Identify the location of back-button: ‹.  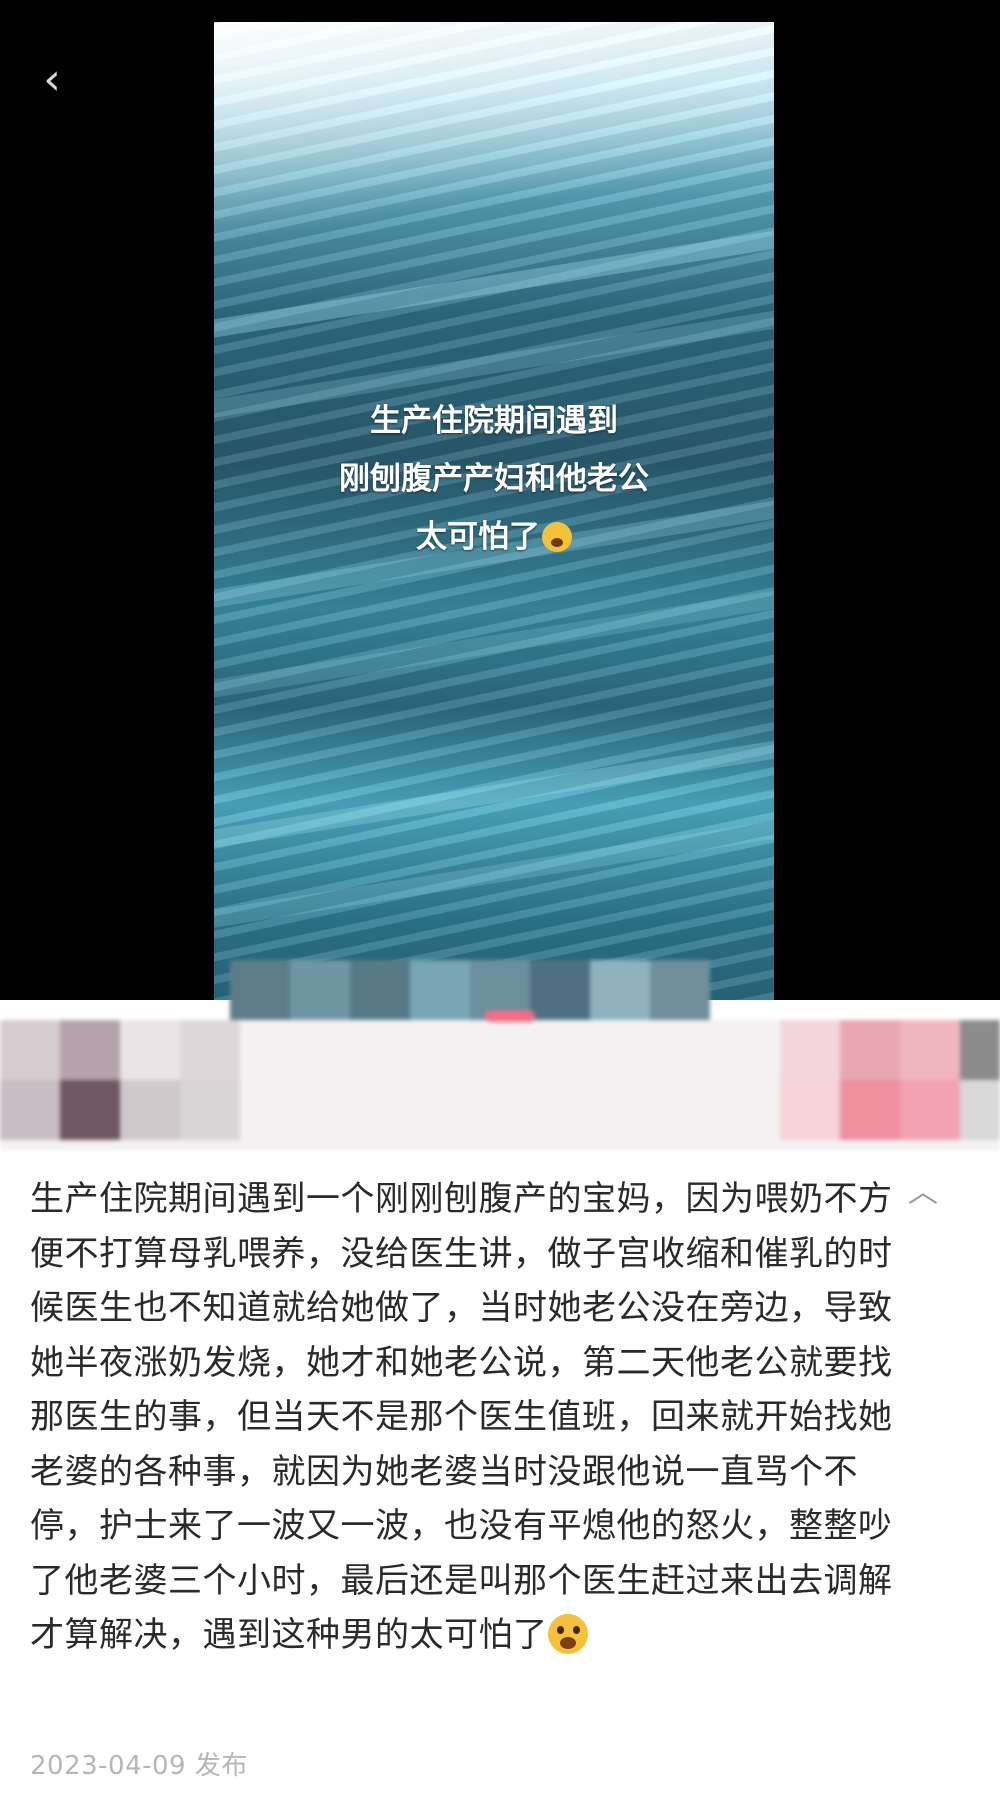
(52, 80).